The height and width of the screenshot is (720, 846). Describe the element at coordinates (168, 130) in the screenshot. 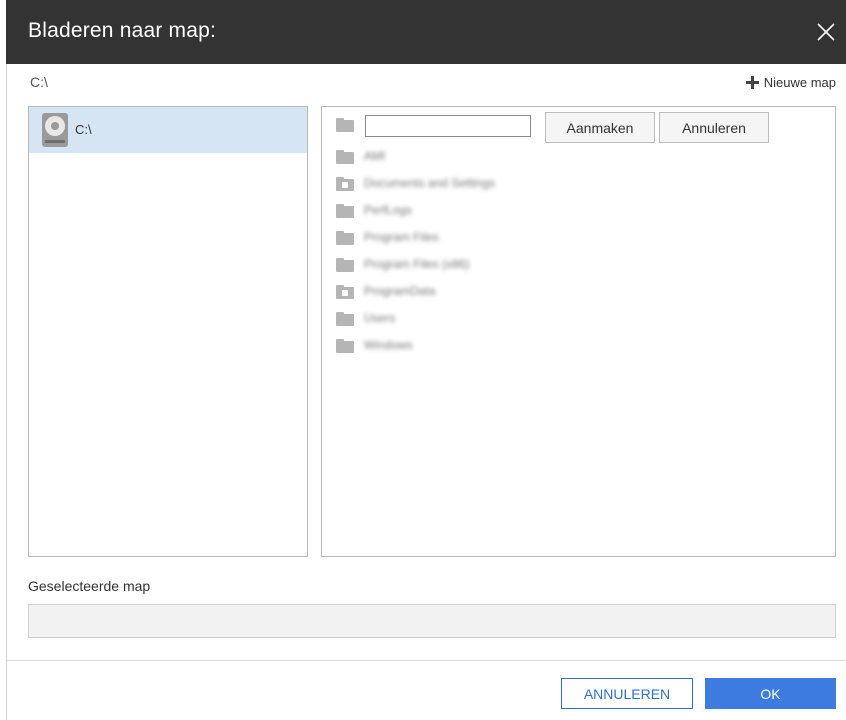

I see `tree-item-c-drive: C:\` at that location.